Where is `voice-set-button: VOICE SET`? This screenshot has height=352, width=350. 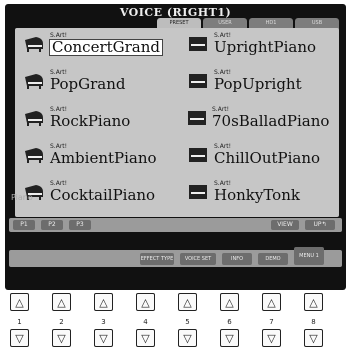 voice-set-button: VOICE SET is located at coordinates (198, 259).